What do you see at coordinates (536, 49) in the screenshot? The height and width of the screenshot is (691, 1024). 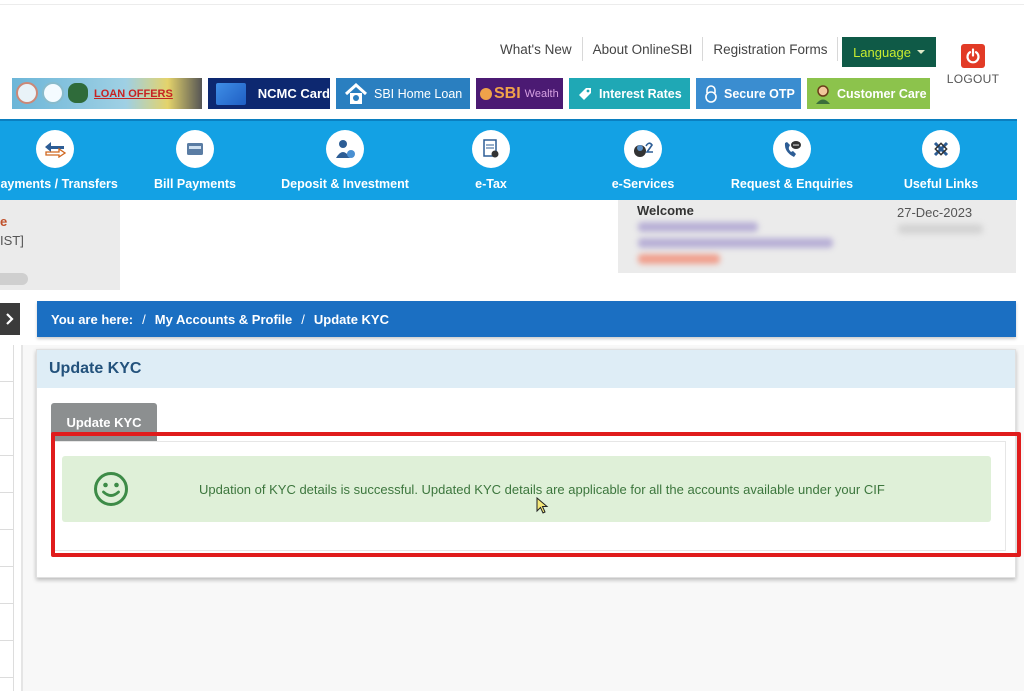 I see `whats-new-link: What's New` at bounding box center [536, 49].